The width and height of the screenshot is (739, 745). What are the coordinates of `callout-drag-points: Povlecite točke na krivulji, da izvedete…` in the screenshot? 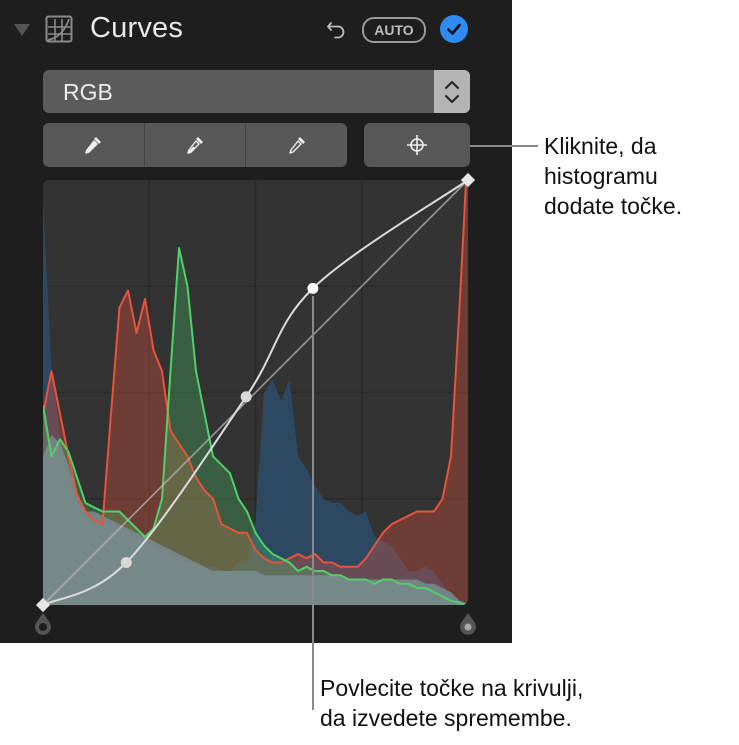 It's located at (451, 703).